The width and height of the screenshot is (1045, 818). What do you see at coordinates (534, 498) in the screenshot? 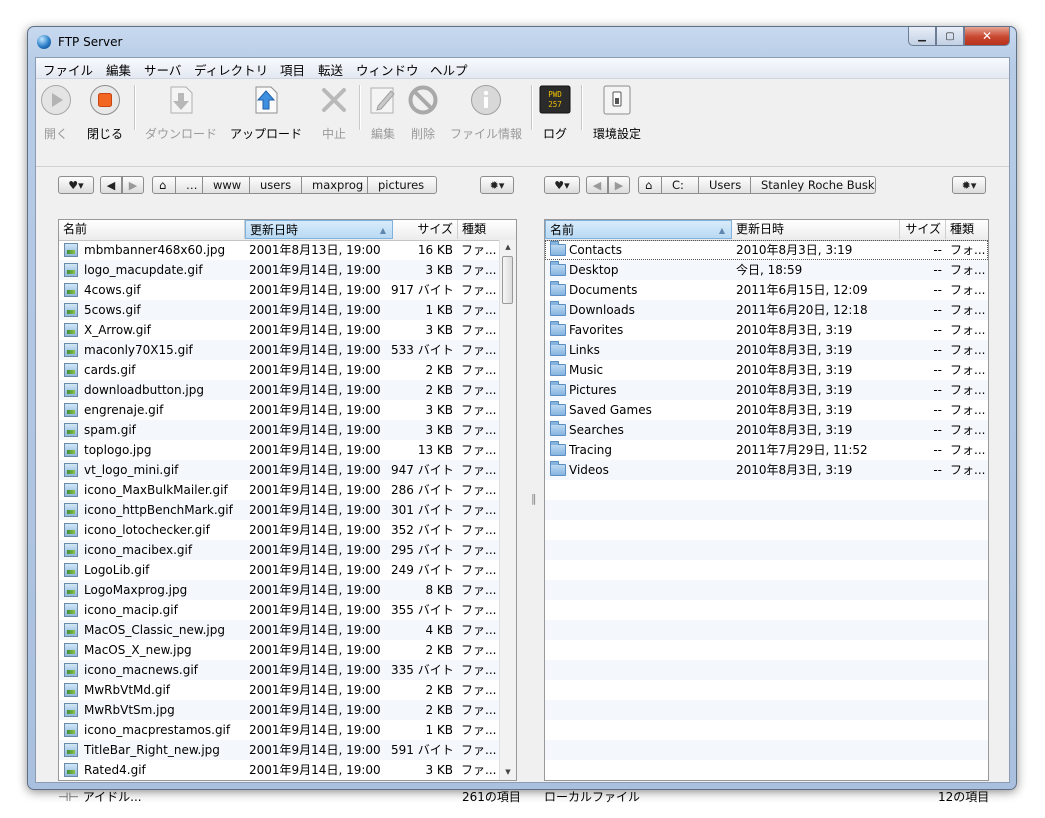
I see `panel-splitter: ‖` at bounding box center [534, 498].